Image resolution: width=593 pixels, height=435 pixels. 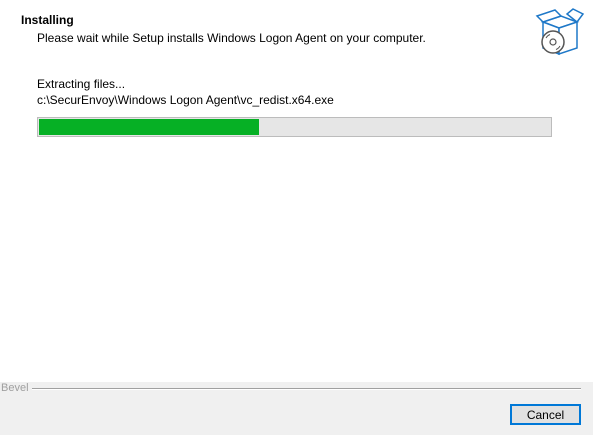 I want to click on bevel-label: Bevel, so click(x=15, y=388).